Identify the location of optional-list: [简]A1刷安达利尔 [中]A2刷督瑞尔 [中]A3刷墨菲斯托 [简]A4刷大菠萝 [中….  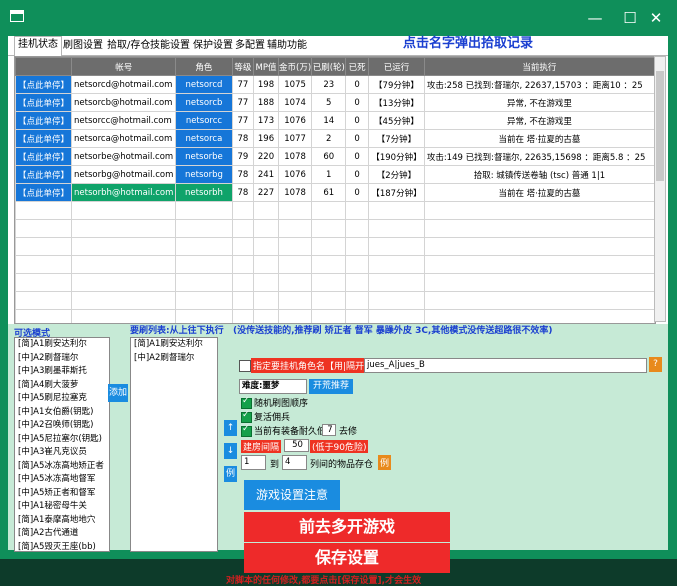
(62, 444).